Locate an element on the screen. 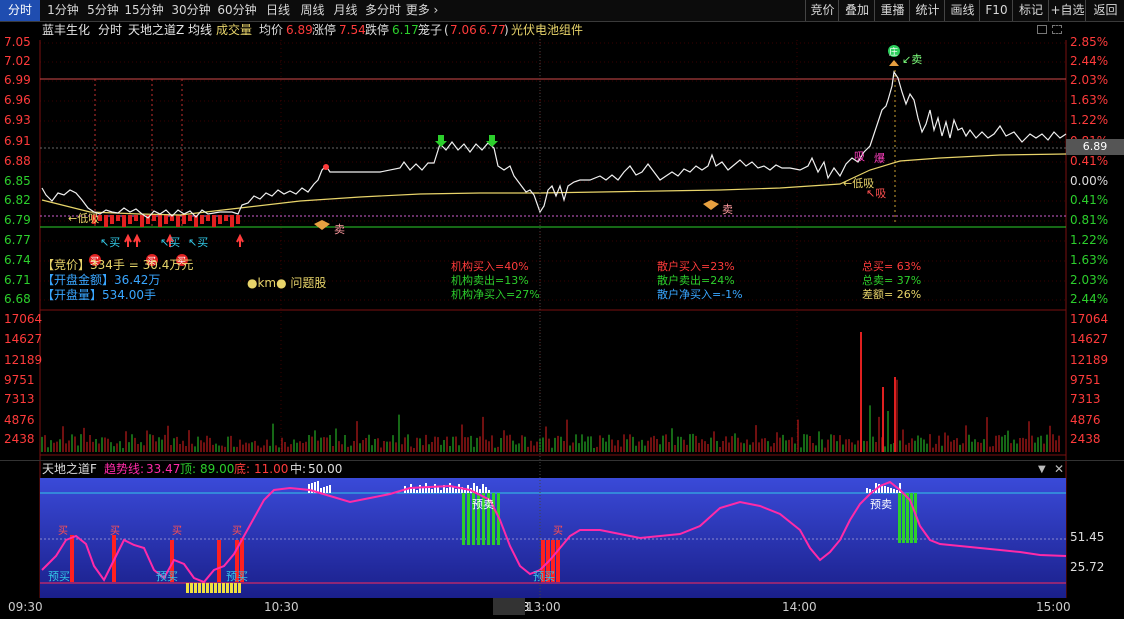  auction-value: 334手 = 30.4万元 is located at coordinates (142, 265).